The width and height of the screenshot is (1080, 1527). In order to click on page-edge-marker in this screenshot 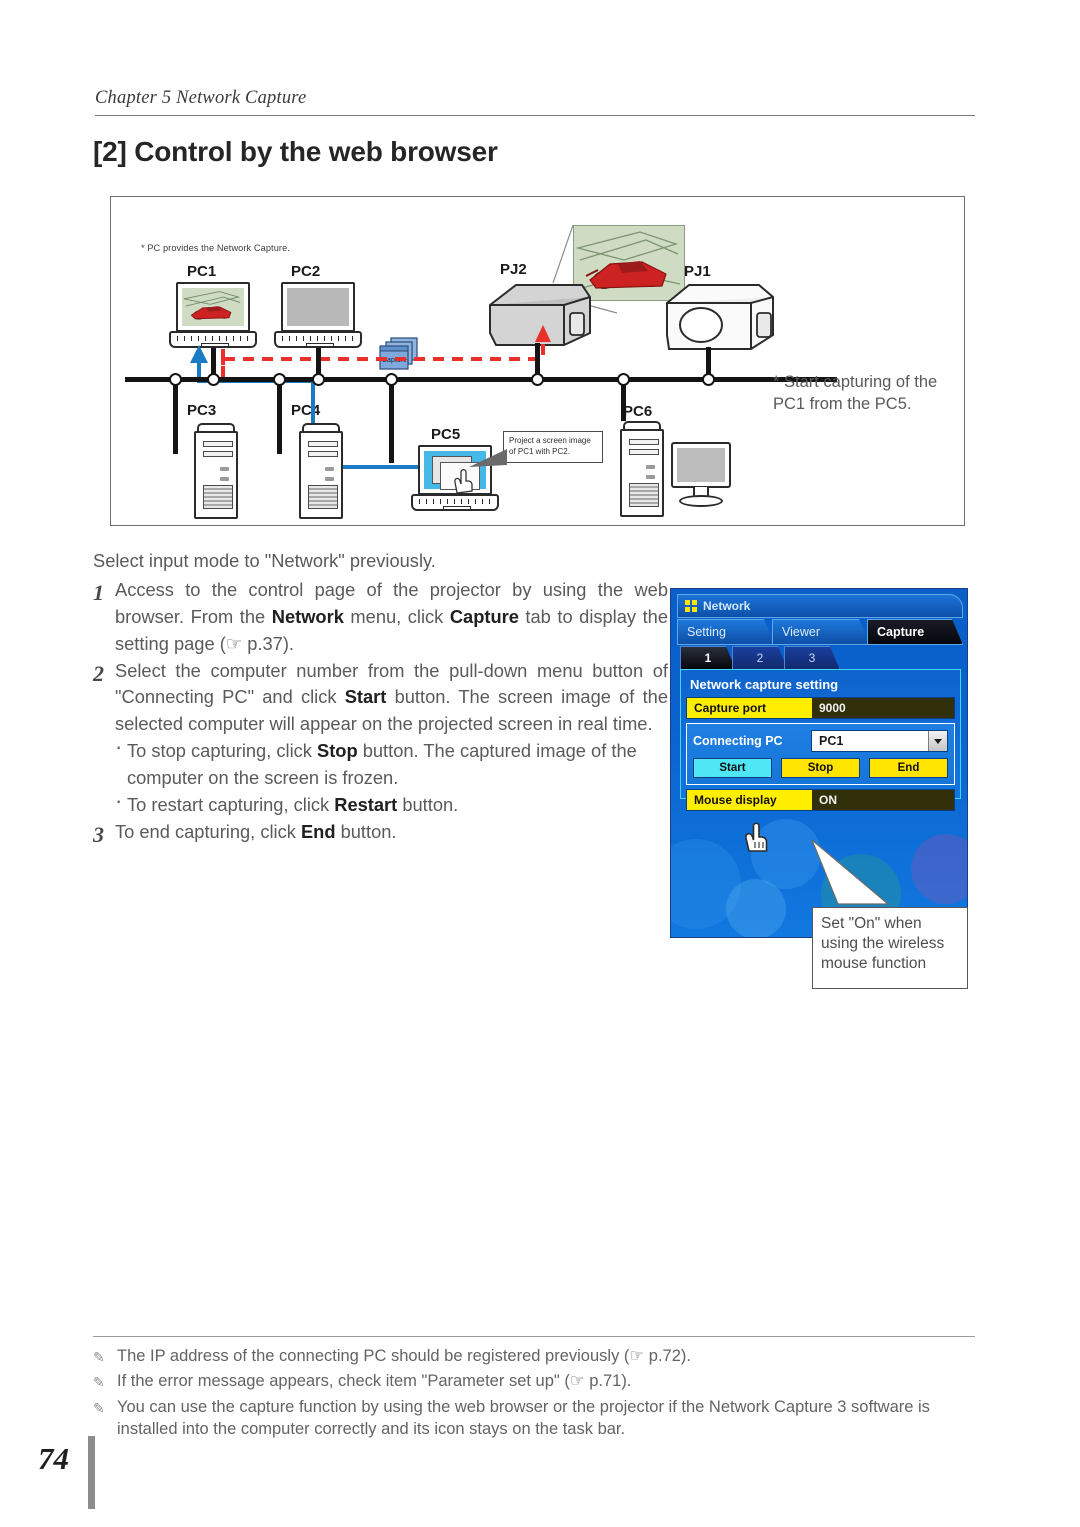, I will do `click(91, 1472)`.